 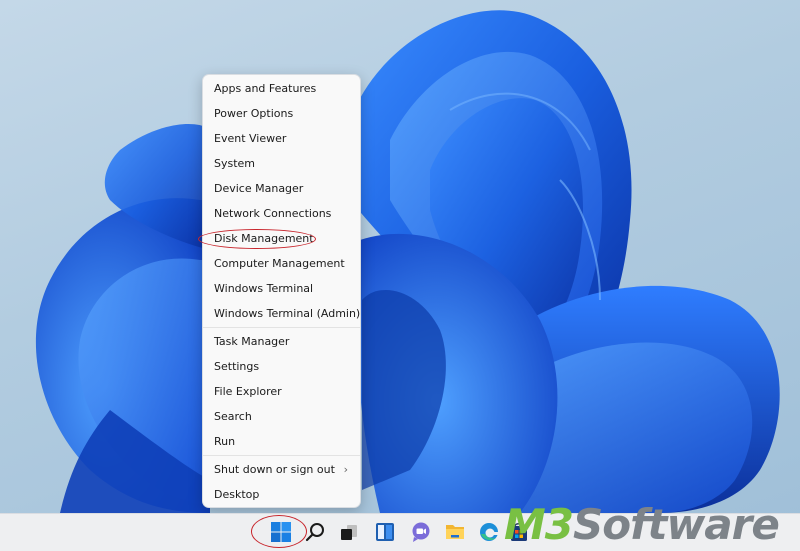 I want to click on taskbar, so click(x=400, y=532).